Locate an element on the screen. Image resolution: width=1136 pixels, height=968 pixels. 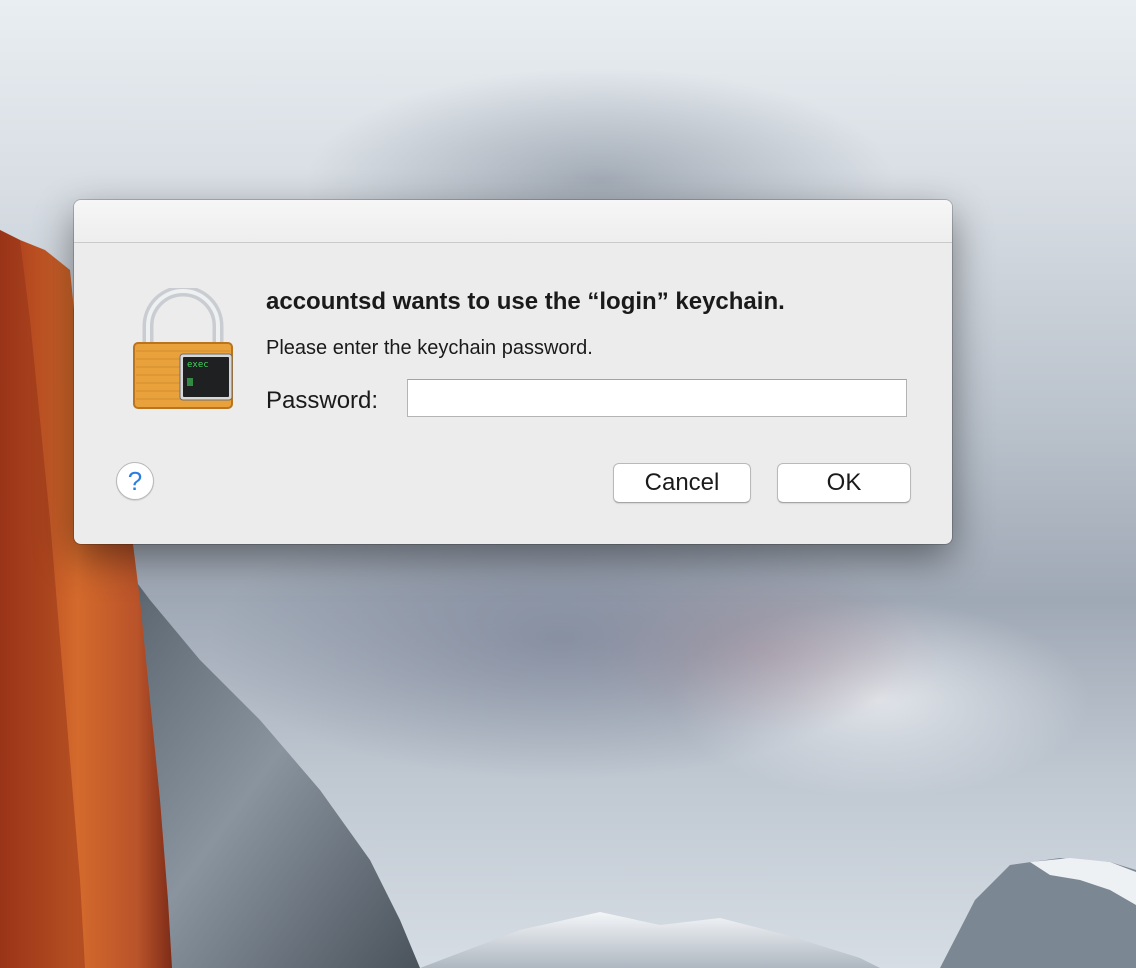
cancel-button: Cancel is located at coordinates (682, 483).